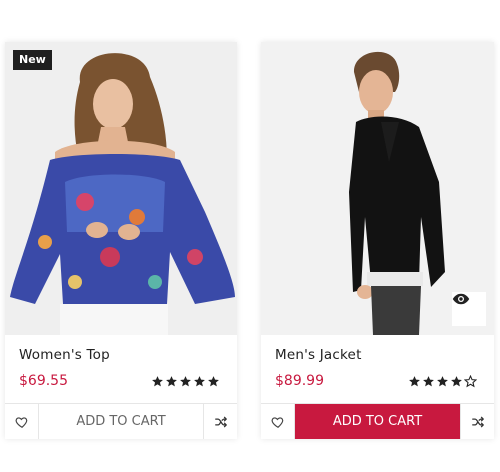 The height and width of the screenshot is (472, 500). I want to click on new-badge: New, so click(32, 60).